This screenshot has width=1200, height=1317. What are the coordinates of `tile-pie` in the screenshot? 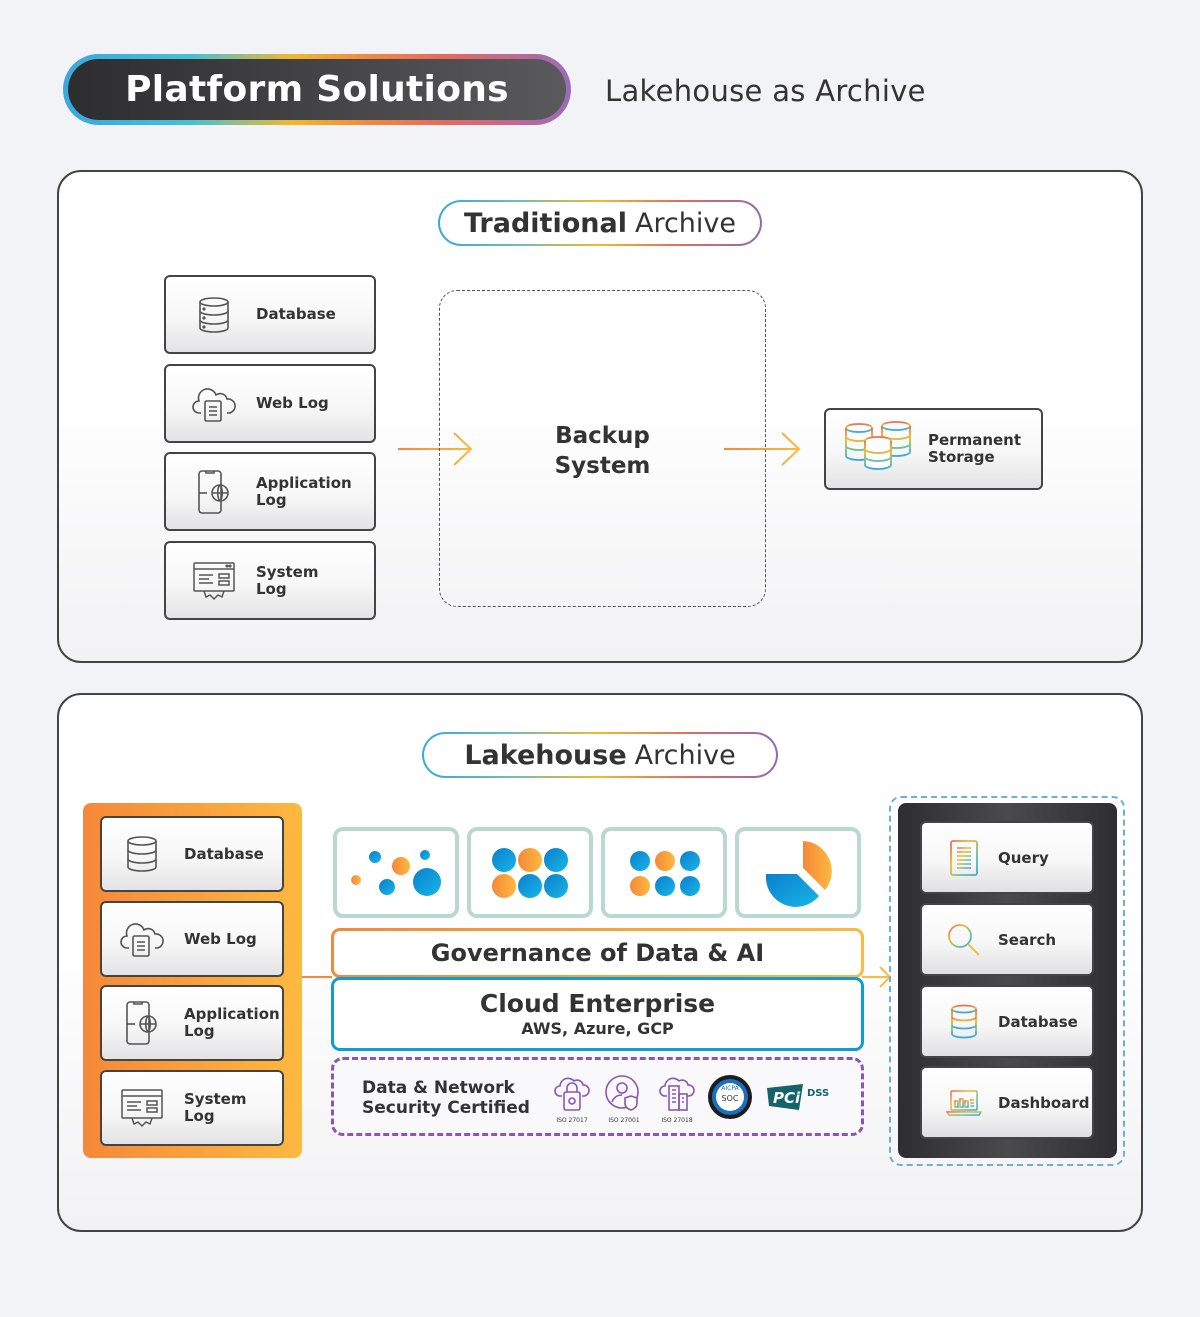 It's located at (798, 872).